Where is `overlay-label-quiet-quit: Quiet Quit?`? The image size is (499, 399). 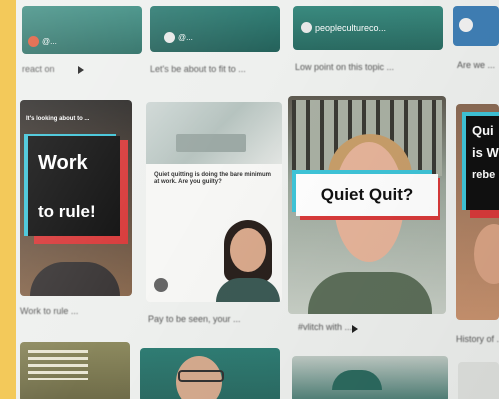
overlay-label-quiet-quit: Quiet Quit? is located at coordinates (367, 195).